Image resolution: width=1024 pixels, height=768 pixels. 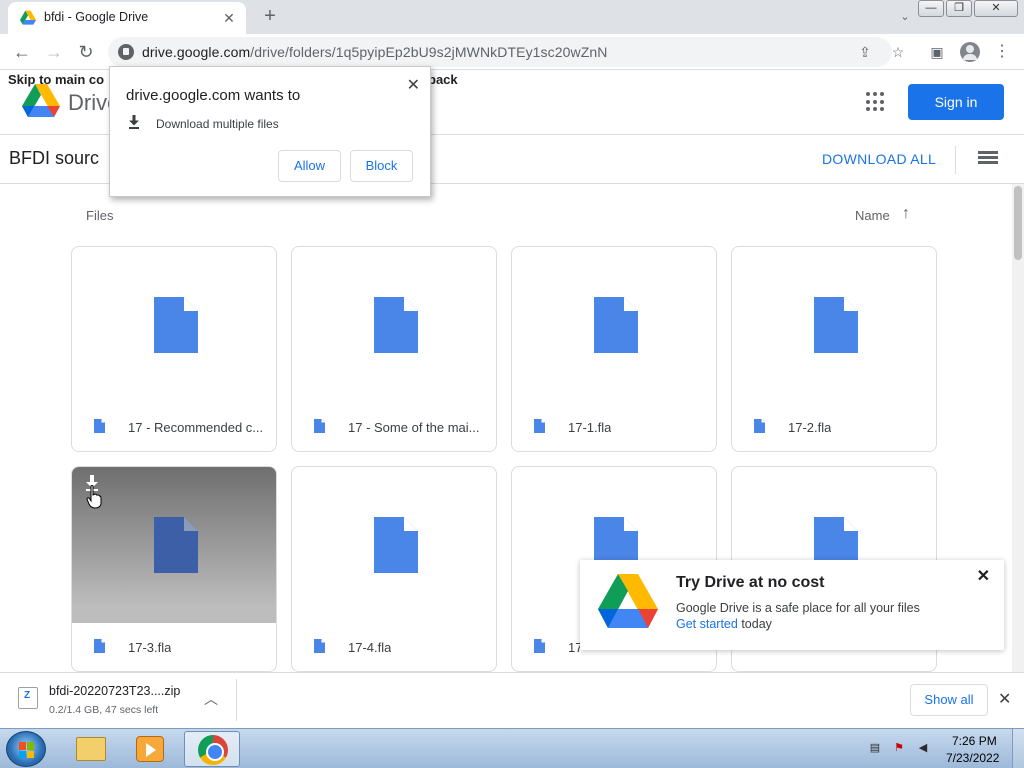 I want to click on taskbar-media-player, so click(x=150, y=749).